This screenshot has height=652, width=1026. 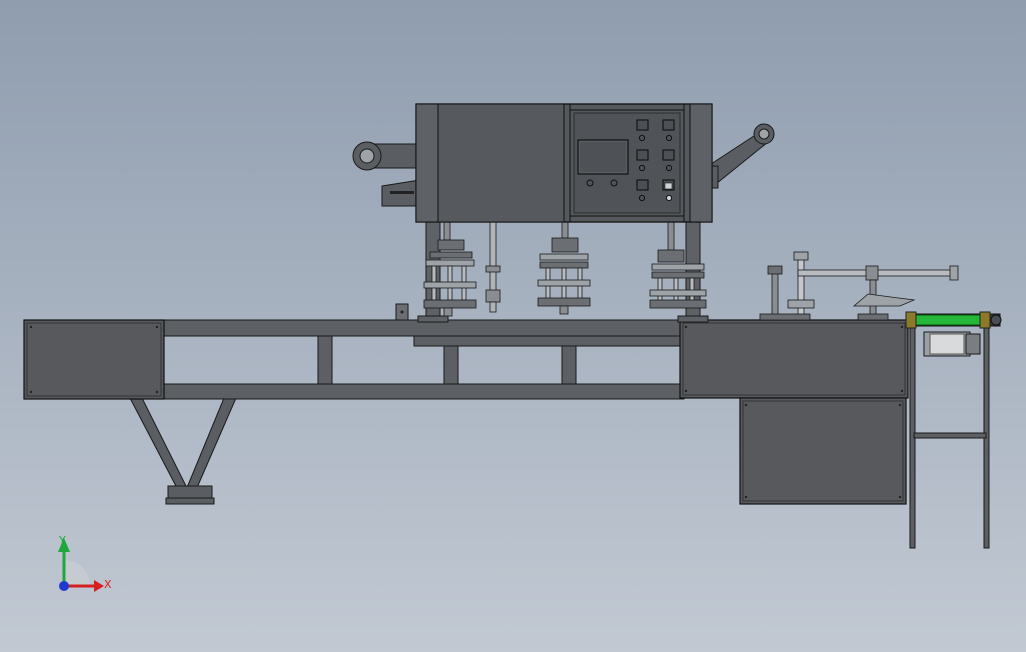 I want to click on cutting-unit, so click(x=859, y=286).